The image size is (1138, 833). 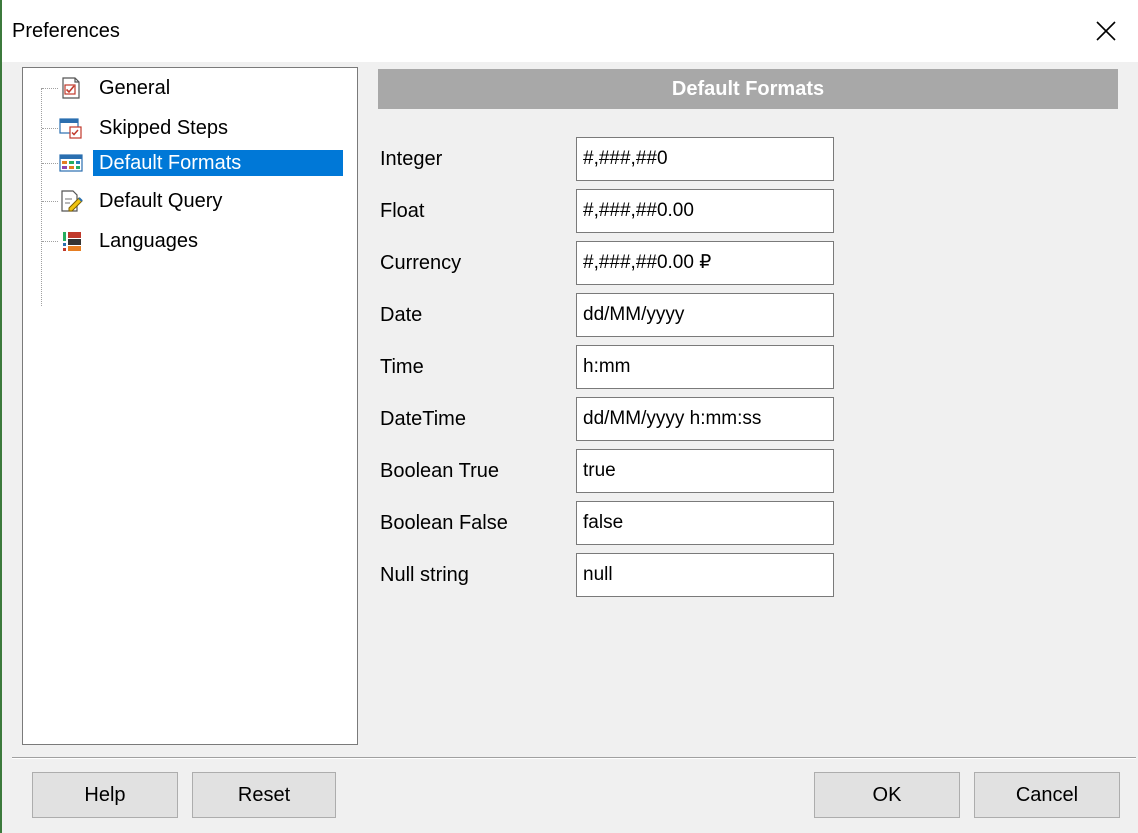 I want to click on skipped-steps-icon, so click(x=70, y=128).